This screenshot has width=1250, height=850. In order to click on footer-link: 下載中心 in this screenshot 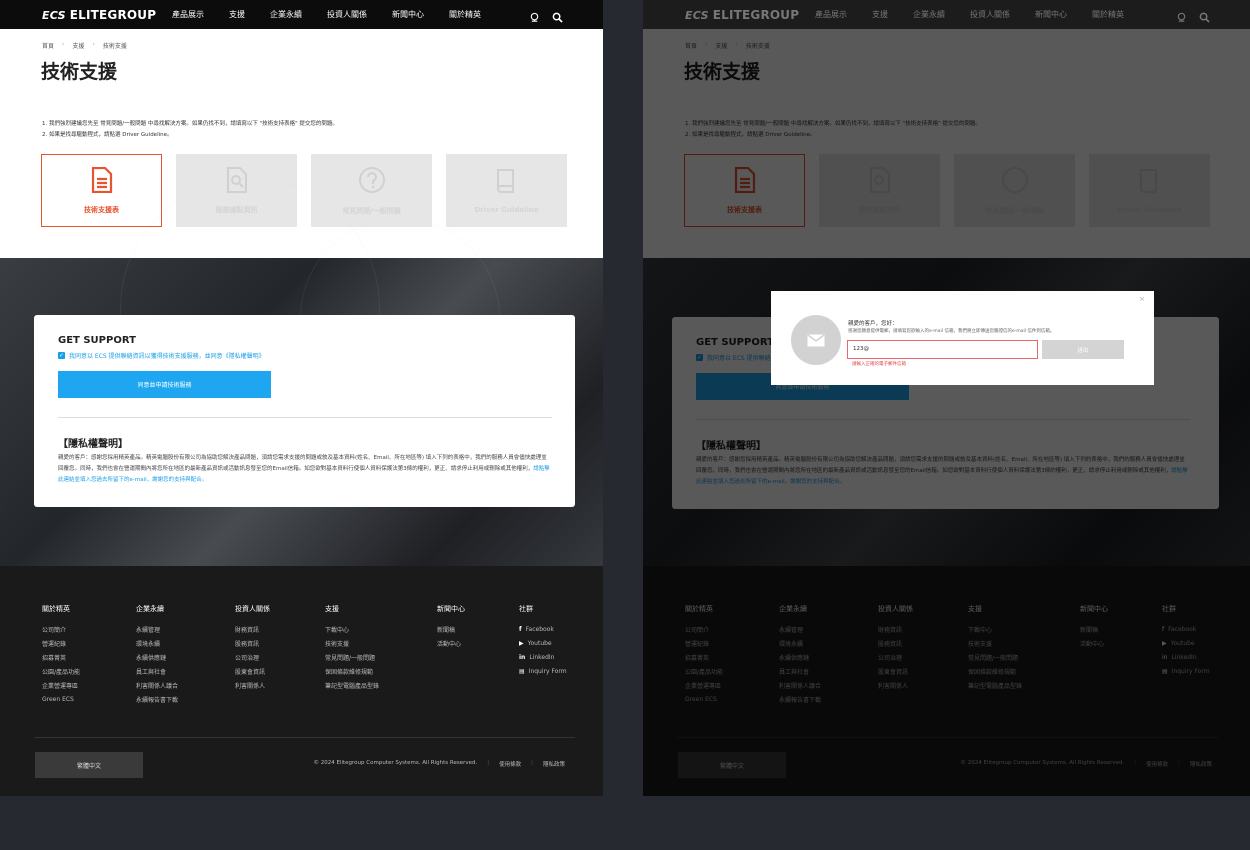, I will do `click(381, 629)`.